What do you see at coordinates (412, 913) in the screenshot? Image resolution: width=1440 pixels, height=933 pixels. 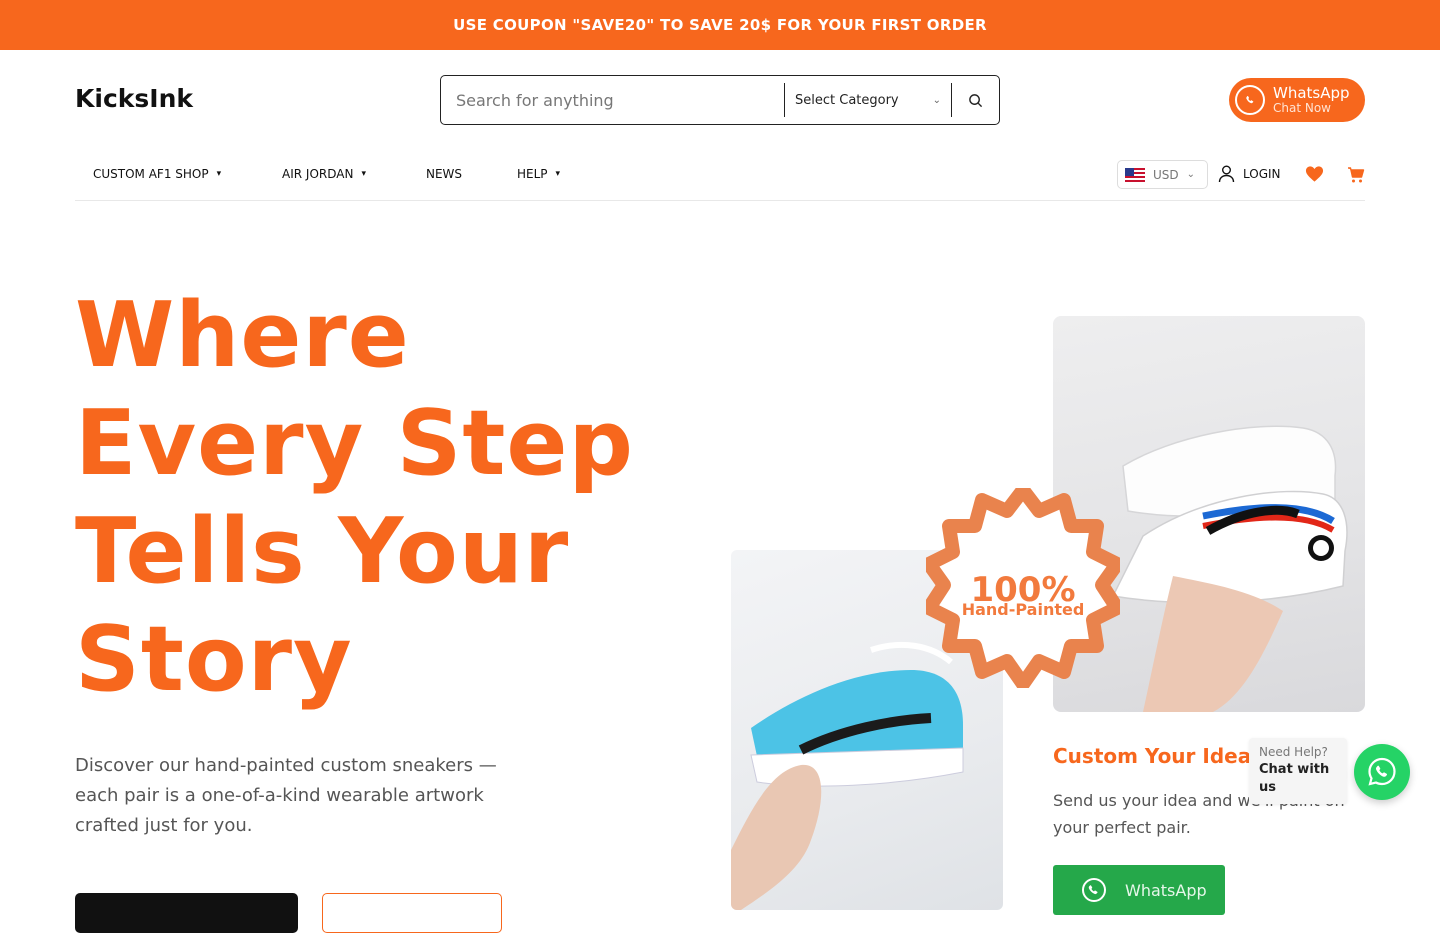 I see `hero-secondary-button` at bounding box center [412, 913].